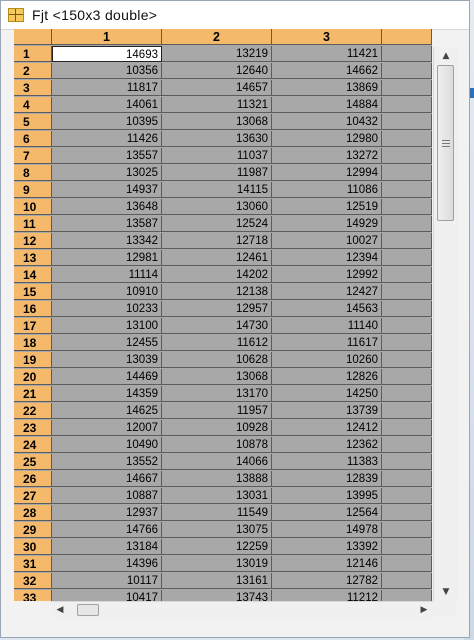 The image size is (474, 640). Describe the element at coordinates (33, 54) in the screenshot. I see `row-header: 1` at that location.